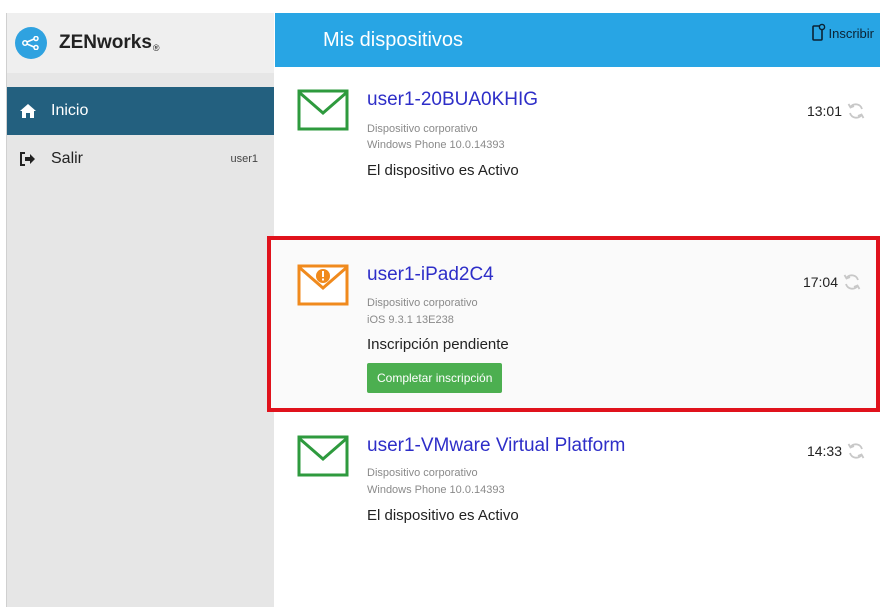  I want to click on page-title: Mis dispositivos, so click(393, 39).